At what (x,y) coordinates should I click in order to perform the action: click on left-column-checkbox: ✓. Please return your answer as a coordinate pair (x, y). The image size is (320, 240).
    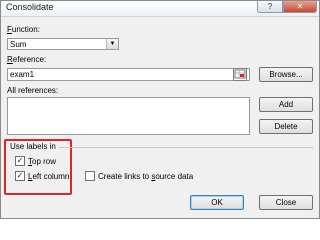
    Looking at the image, I should click on (20, 176).